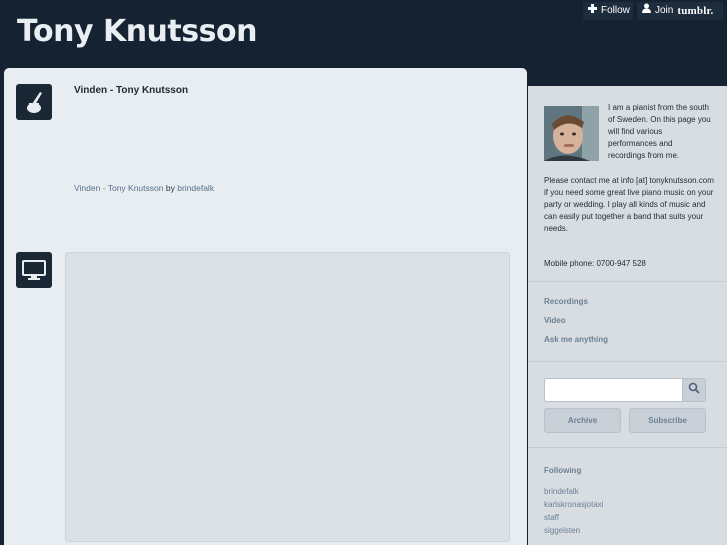 The width and height of the screenshot is (727, 545). Describe the element at coordinates (34, 102) in the screenshot. I see `ink-pen-icon` at that location.